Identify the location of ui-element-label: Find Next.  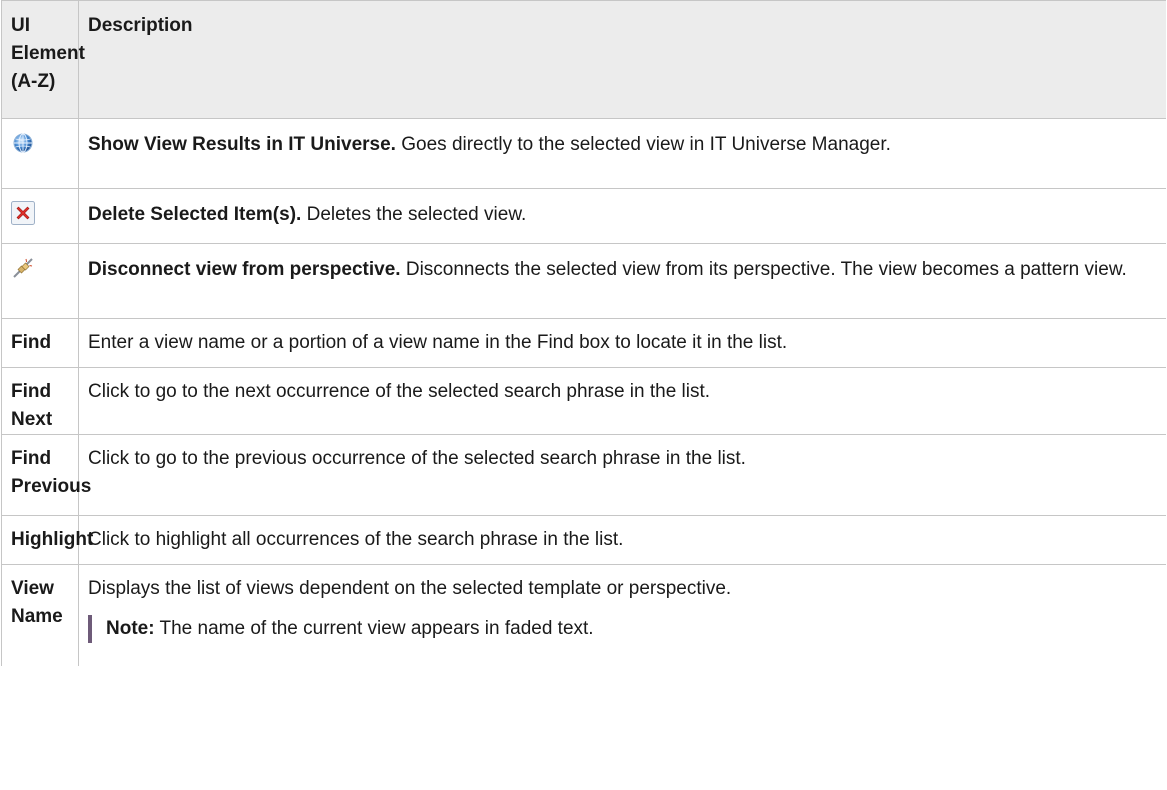
(40, 401).